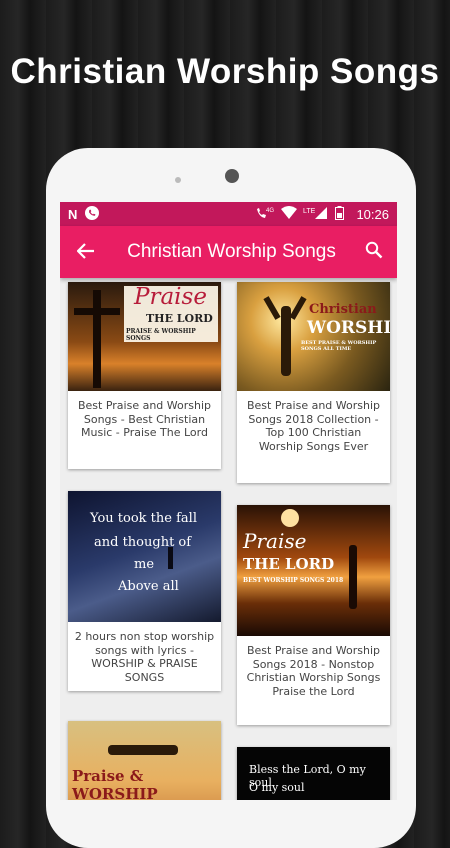  I want to click on app-bar-title: Christian Worship Songs, so click(231, 251).